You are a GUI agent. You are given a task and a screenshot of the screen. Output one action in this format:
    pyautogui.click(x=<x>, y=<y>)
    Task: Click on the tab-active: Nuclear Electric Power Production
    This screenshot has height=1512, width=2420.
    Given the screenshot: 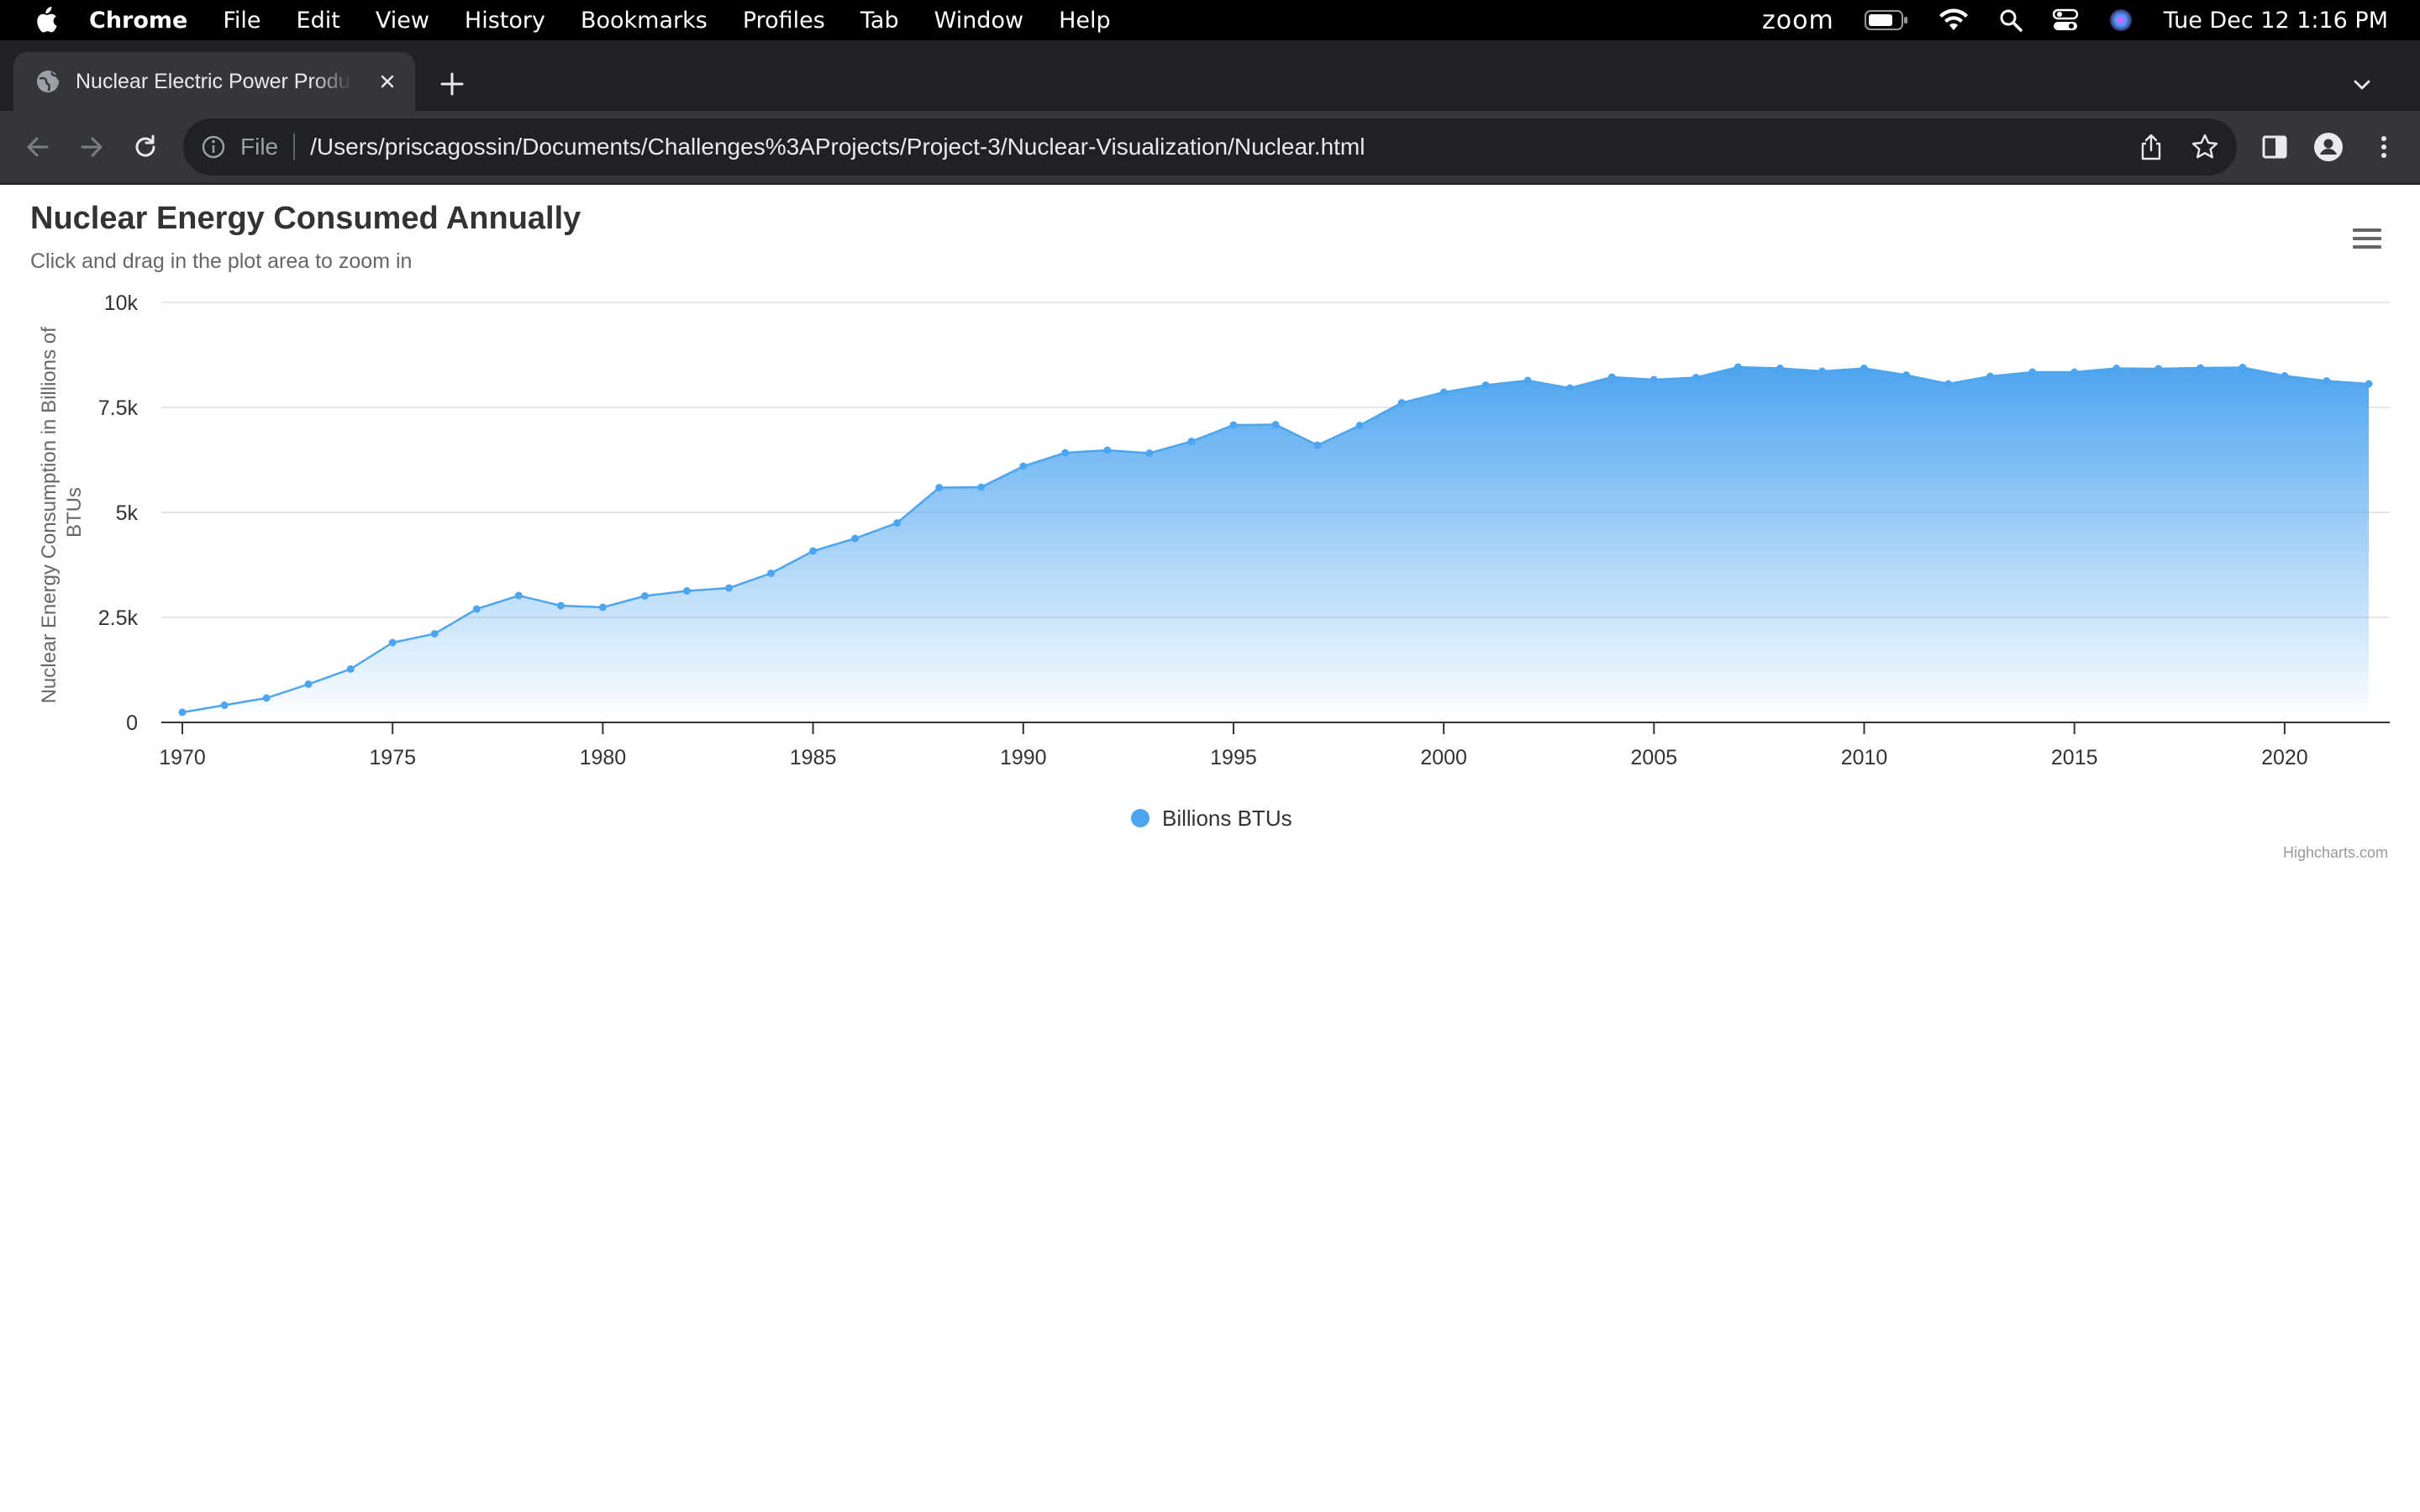 What is the action you would take?
    pyautogui.click(x=214, y=81)
    